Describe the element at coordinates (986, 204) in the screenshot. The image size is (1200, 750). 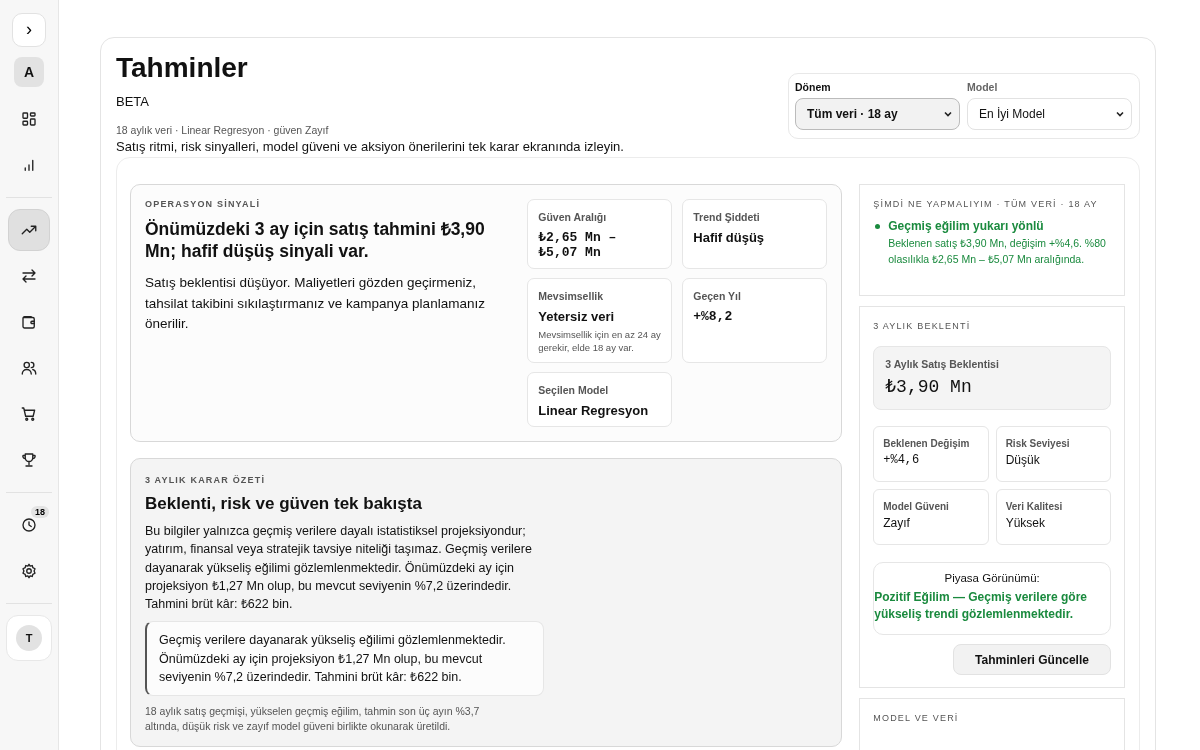
I see `section-eyebrow: ŞİMDİ NE YAPMALIYIM · TÜM VERİ · 18 AY` at that location.